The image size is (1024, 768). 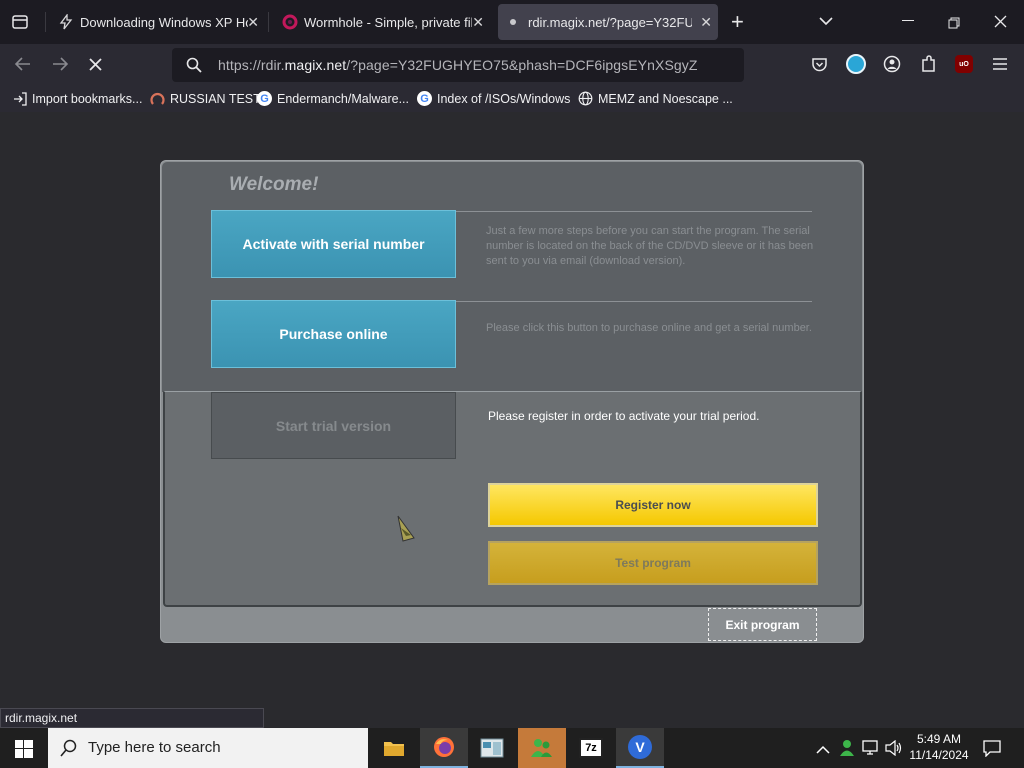 What do you see at coordinates (826, 23) in the screenshot?
I see `chevron-down-icon` at bounding box center [826, 23].